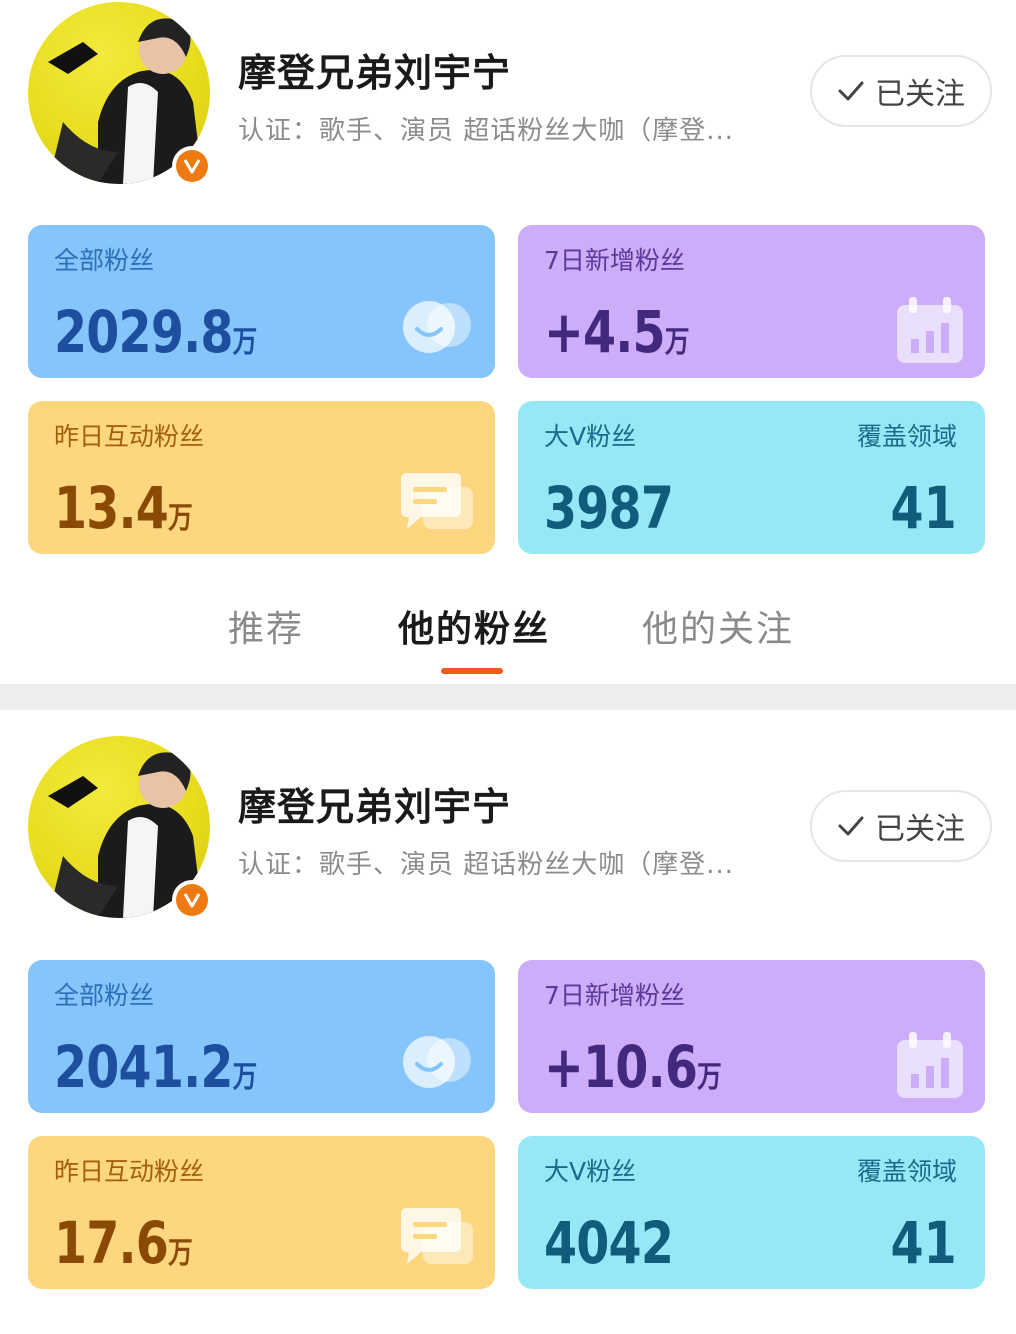 The image size is (1016, 1334). I want to click on new-fans-7d-value: +10.6万, so click(633, 1067).